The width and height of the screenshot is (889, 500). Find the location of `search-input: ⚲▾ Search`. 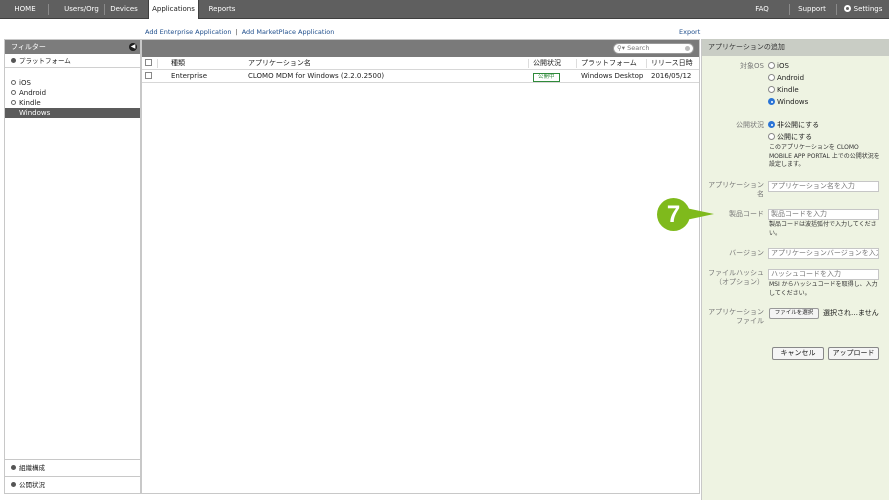

search-input: ⚲▾ Search is located at coordinates (653, 48).